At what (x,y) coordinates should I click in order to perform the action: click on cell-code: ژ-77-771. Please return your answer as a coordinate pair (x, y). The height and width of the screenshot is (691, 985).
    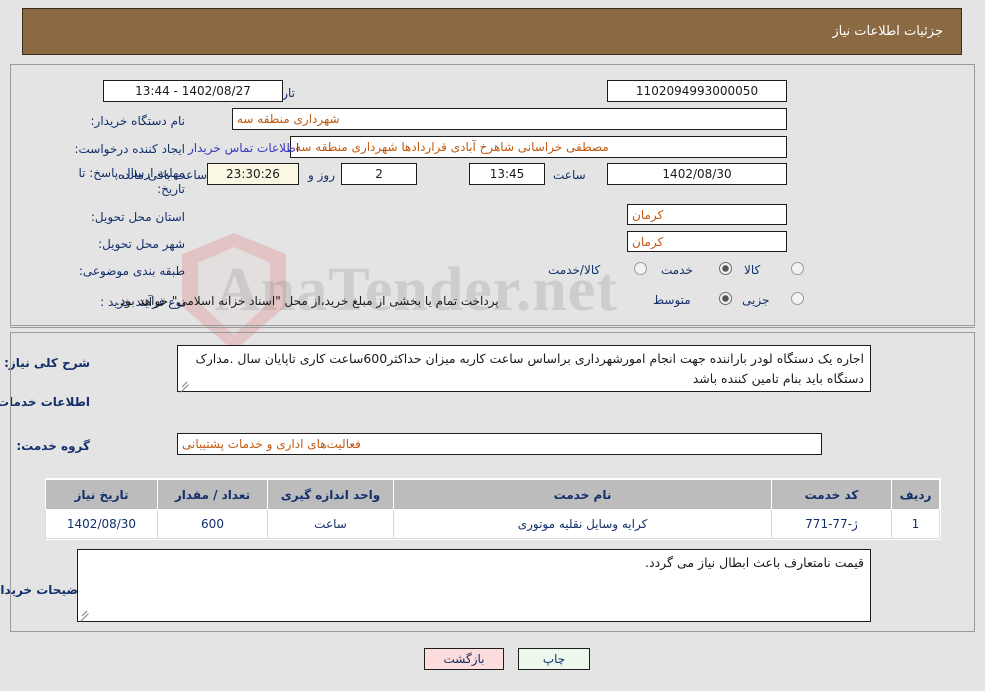
    Looking at the image, I should click on (831, 524).